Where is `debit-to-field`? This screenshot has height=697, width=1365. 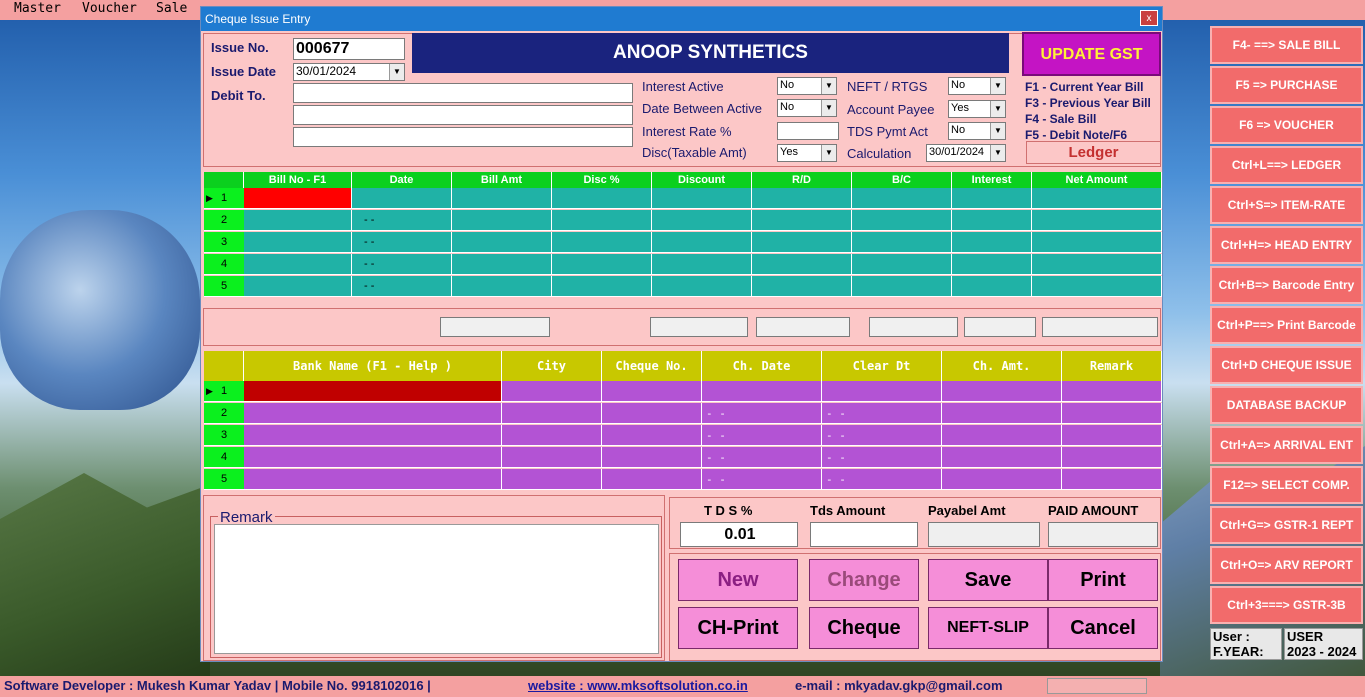 debit-to-field is located at coordinates (463, 93).